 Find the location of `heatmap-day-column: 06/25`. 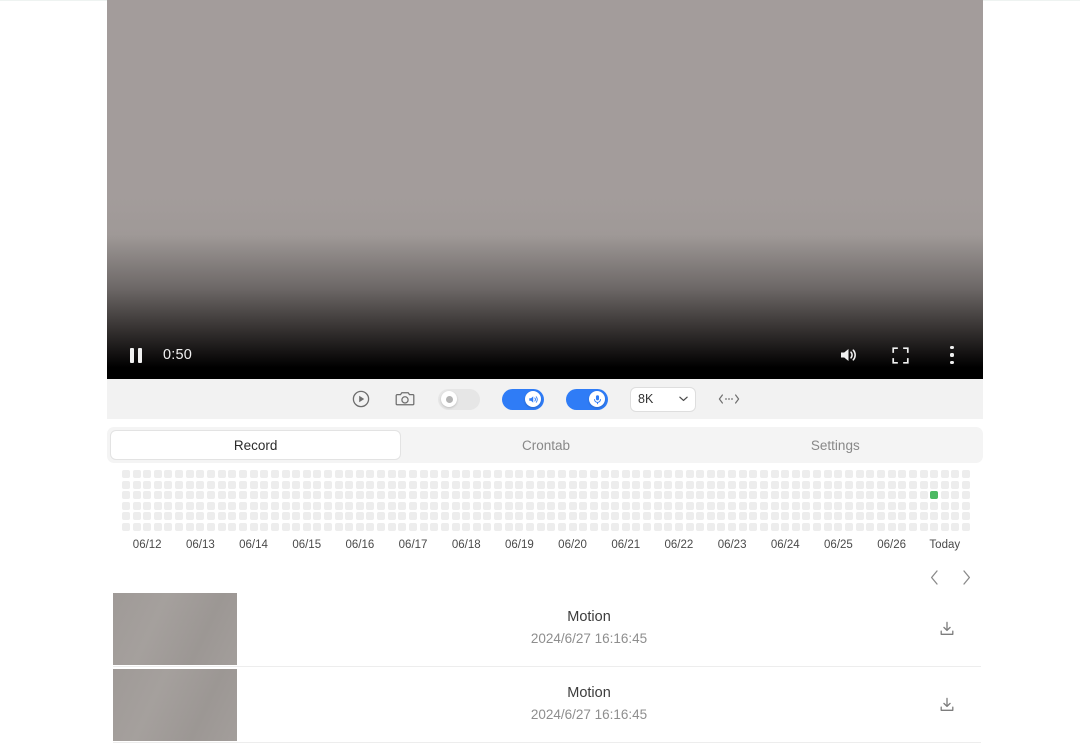

heatmap-day-column: 06/25 is located at coordinates (838, 510).